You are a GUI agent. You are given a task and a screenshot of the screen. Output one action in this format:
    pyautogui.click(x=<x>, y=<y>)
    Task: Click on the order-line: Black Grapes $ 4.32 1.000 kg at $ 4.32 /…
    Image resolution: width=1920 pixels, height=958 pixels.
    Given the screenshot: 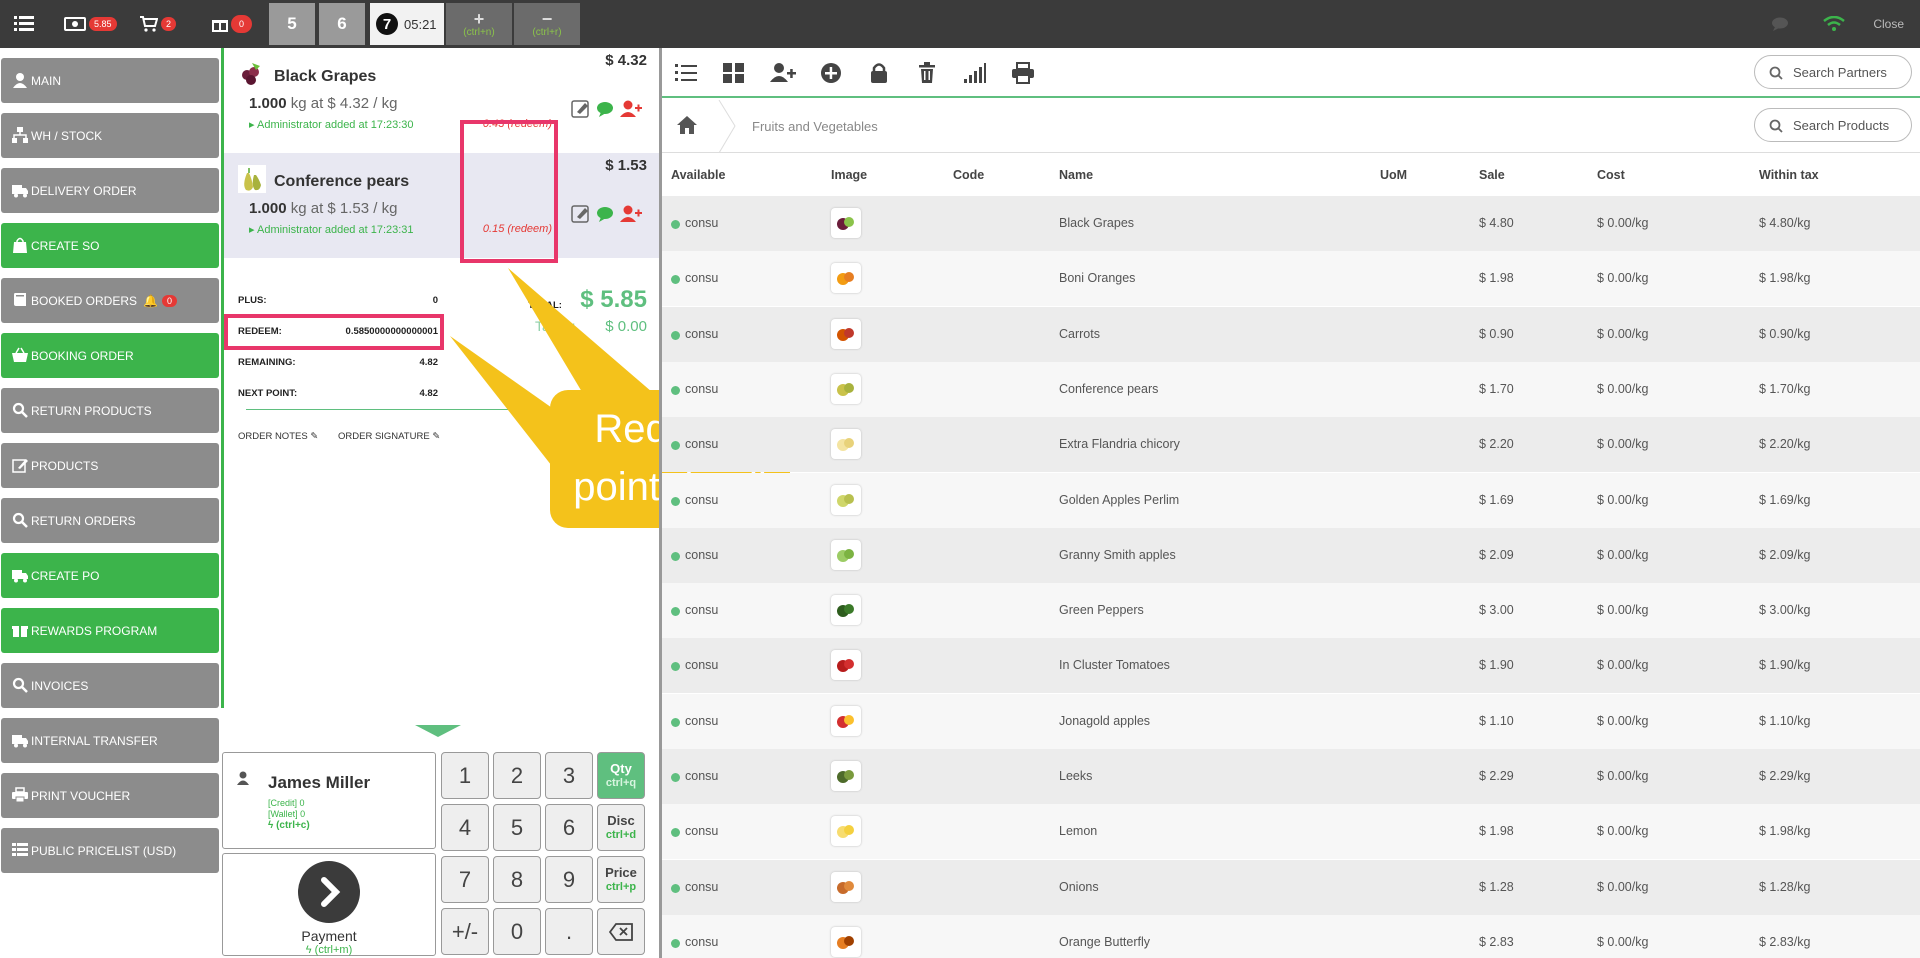 What is the action you would take?
    pyautogui.click(x=441, y=100)
    